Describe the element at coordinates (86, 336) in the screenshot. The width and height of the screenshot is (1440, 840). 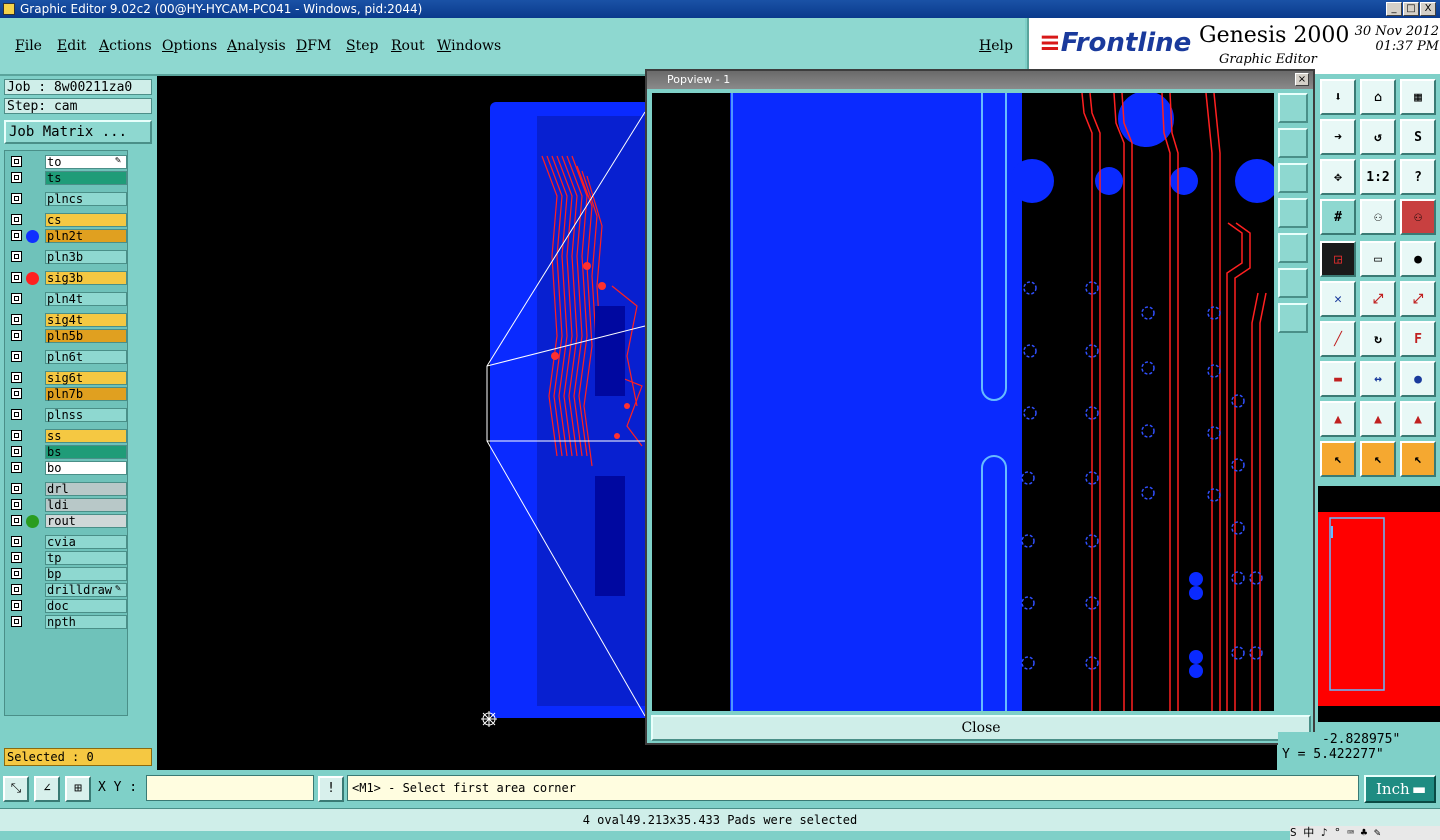
I see `layer-name: pln5b` at that location.